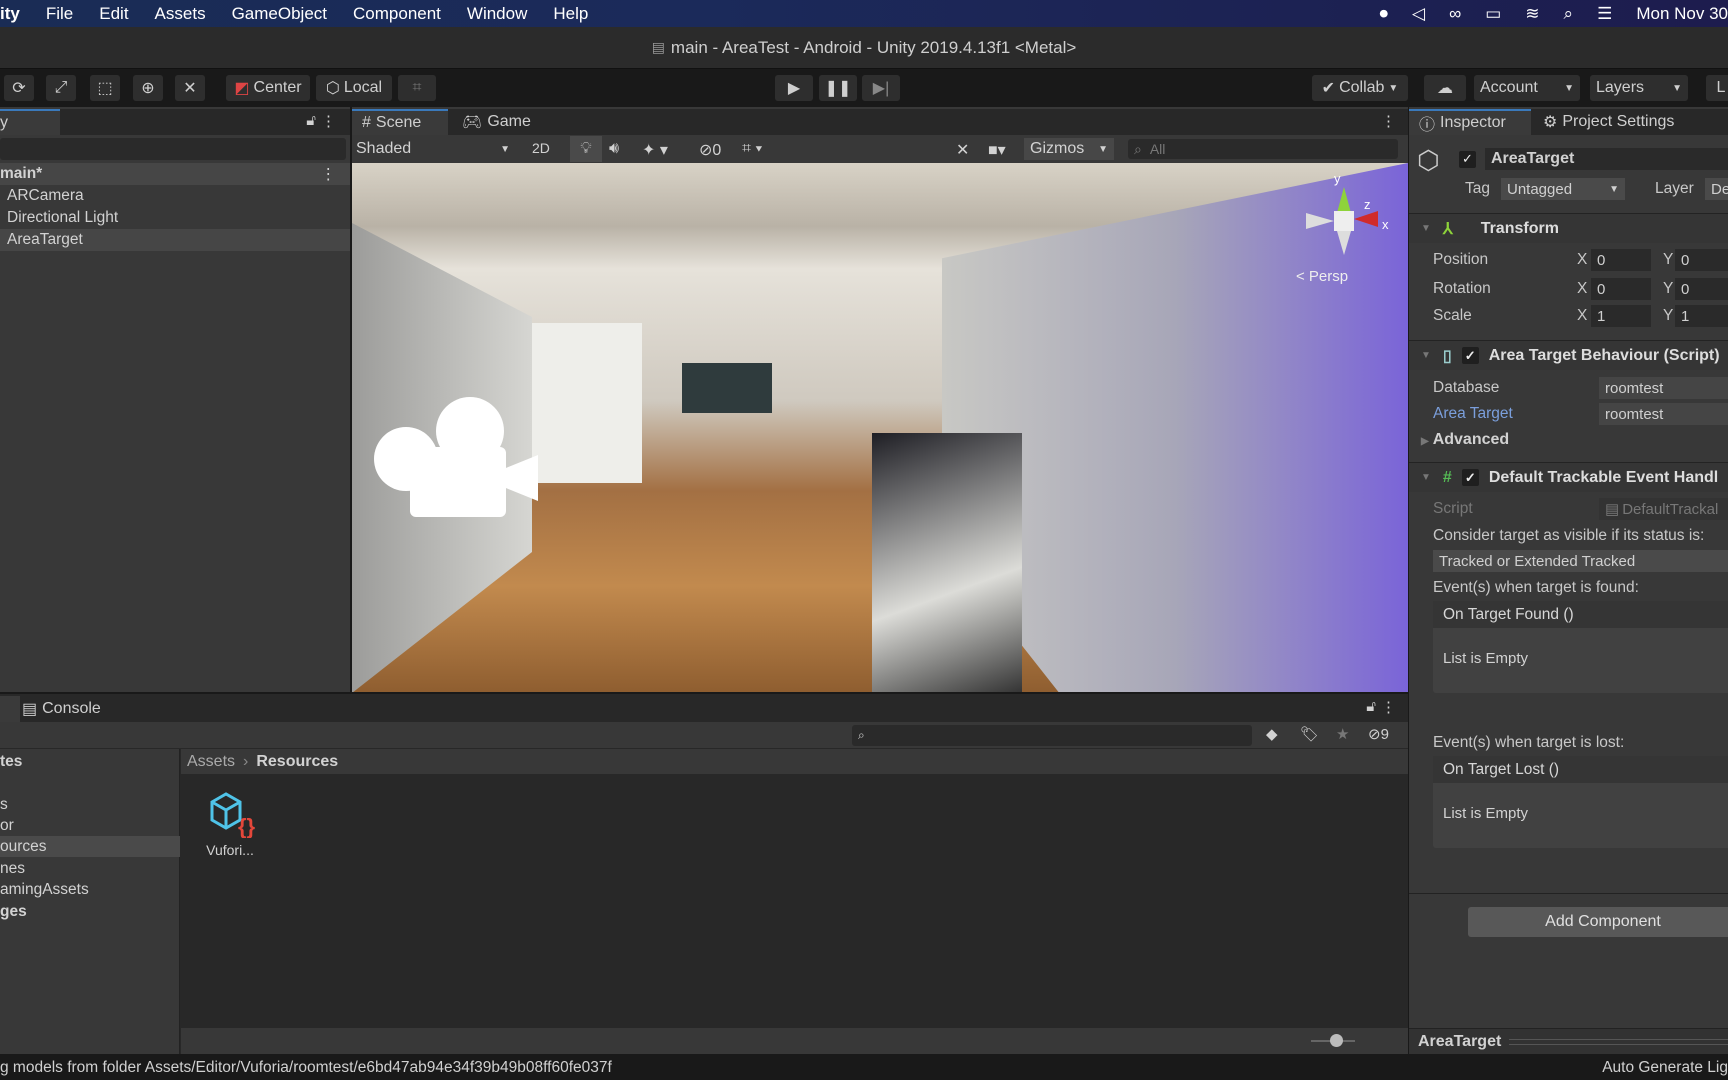 The image size is (1728, 1080). What do you see at coordinates (279, 14) in the screenshot?
I see `menu-gameobject: GameObject` at bounding box center [279, 14].